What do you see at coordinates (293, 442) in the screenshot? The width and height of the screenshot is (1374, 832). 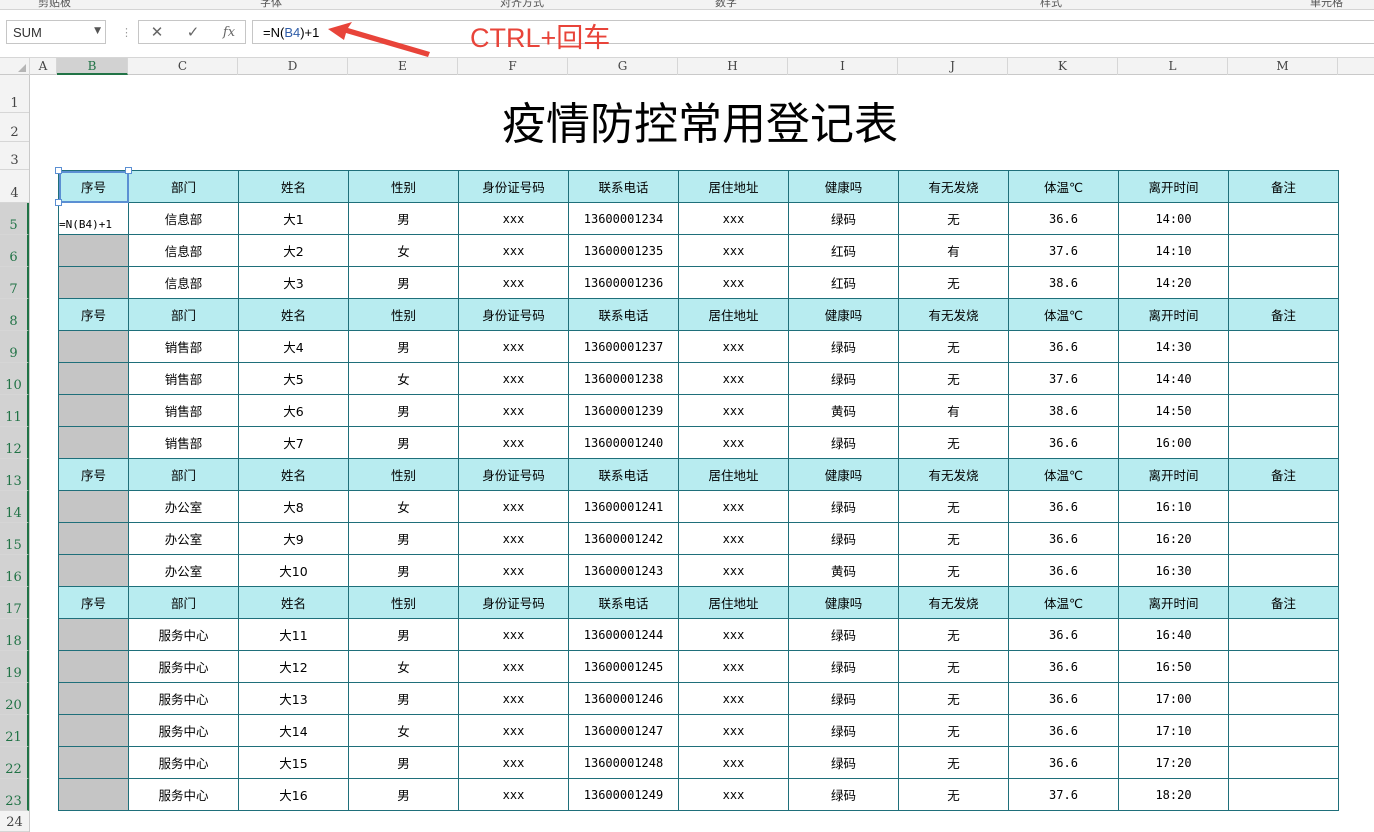 I see `cell-name: 大7` at bounding box center [293, 442].